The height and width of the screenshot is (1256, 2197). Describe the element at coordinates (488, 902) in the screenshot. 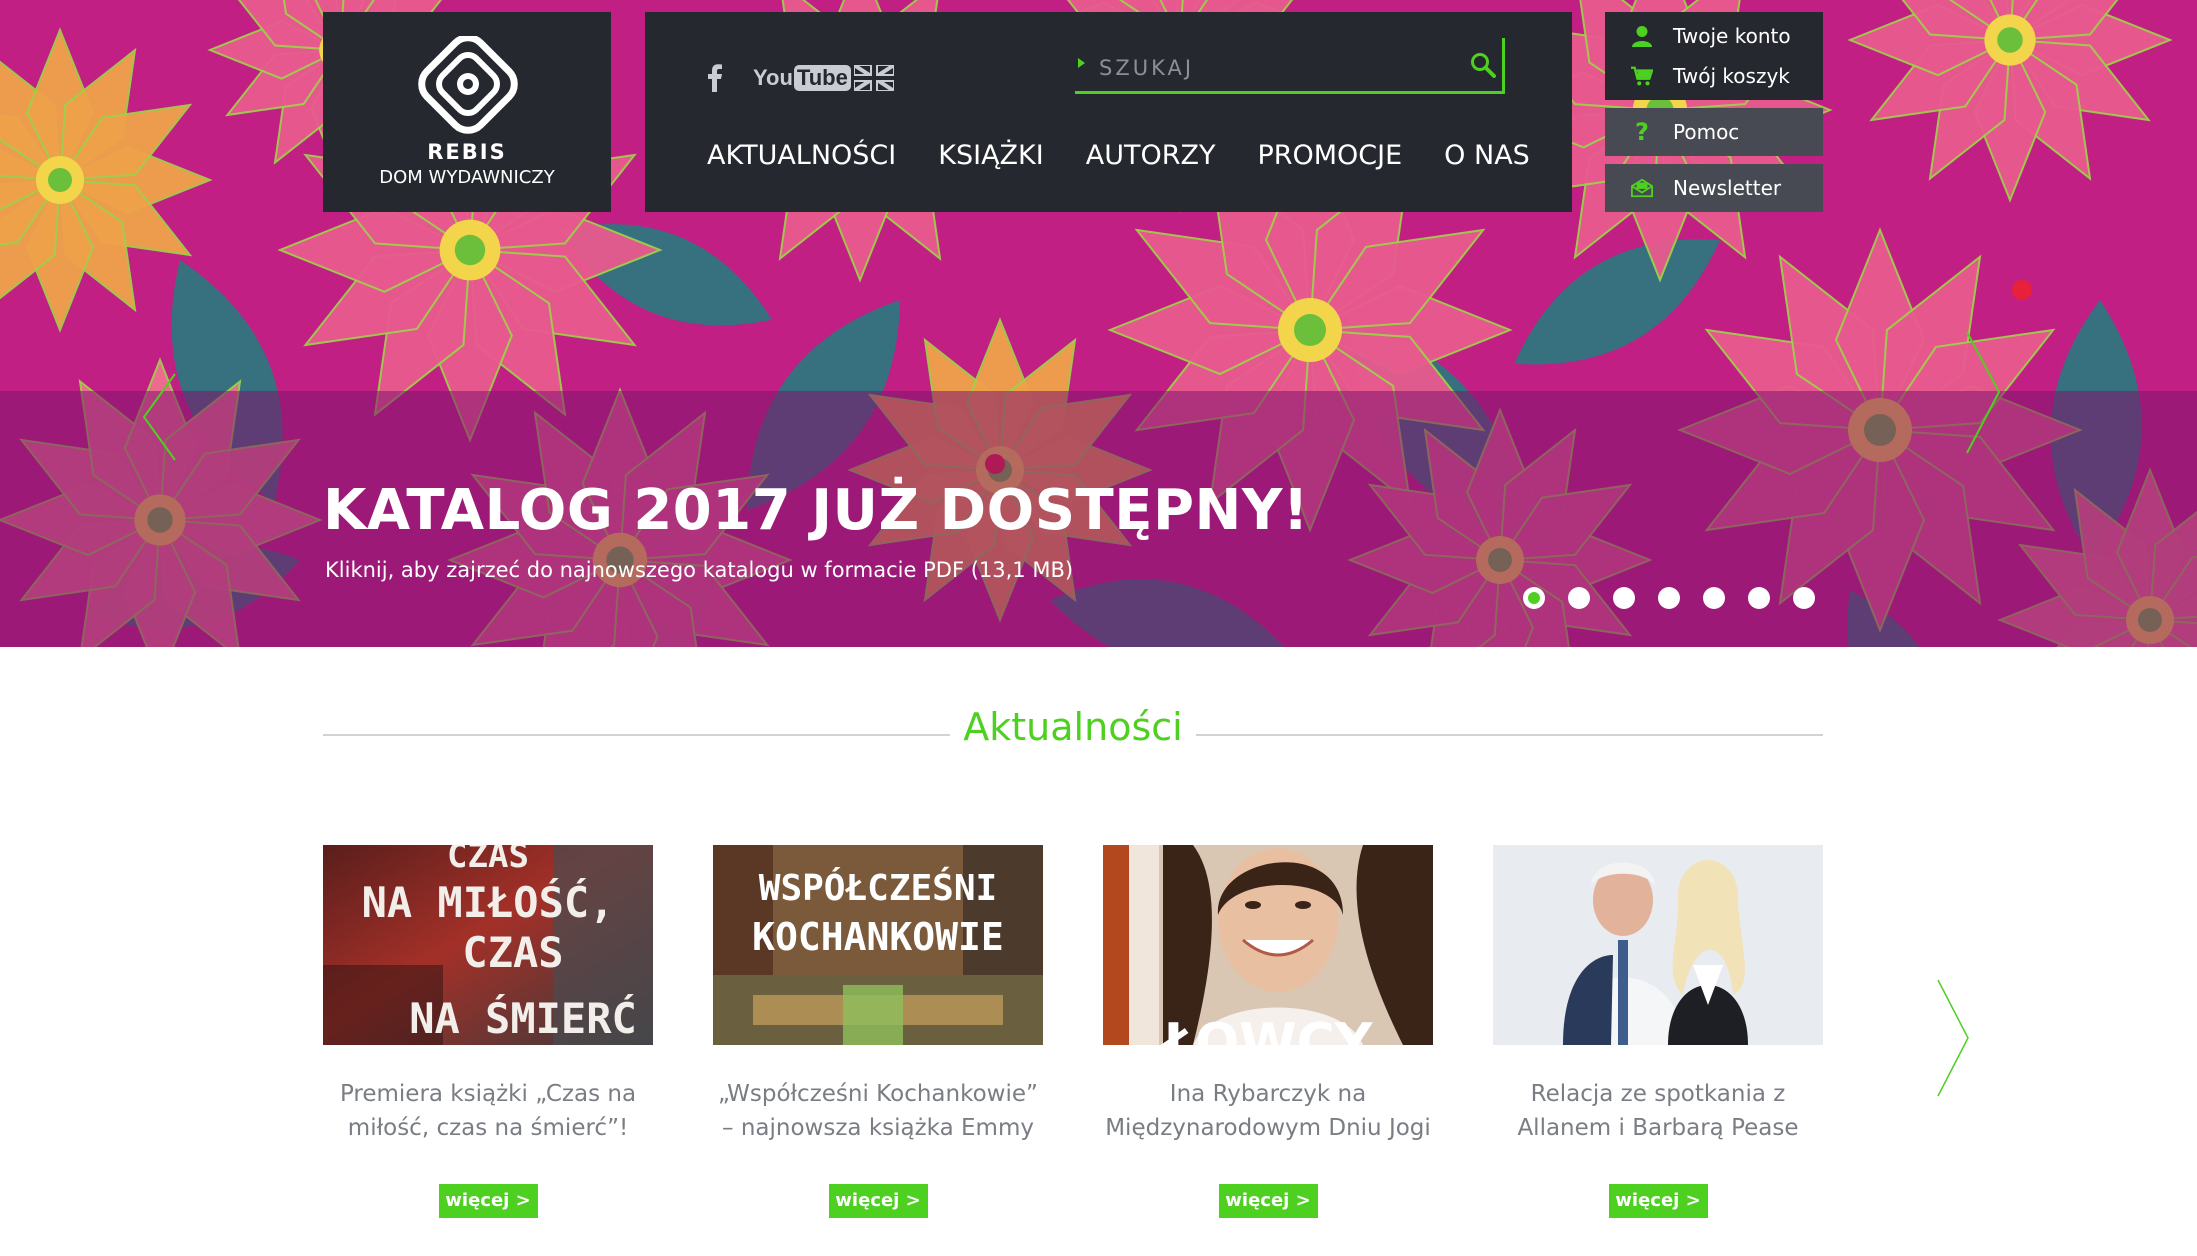

I see `image-text-2: NA MIŁOŚĆ,` at that location.